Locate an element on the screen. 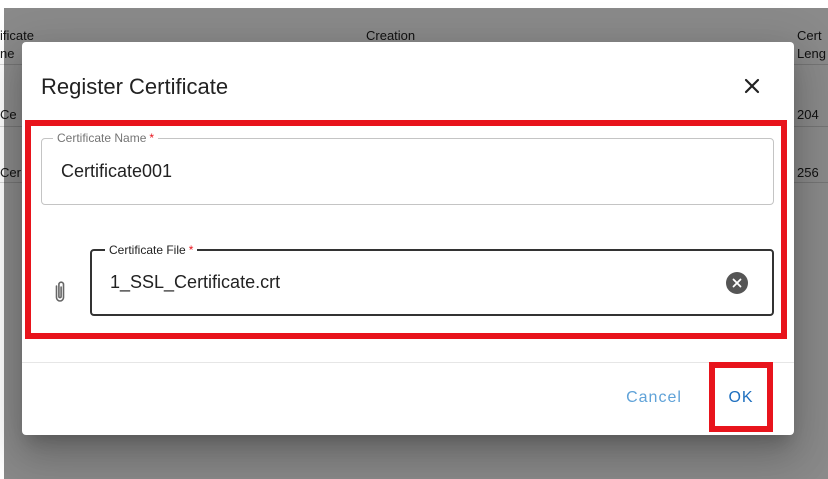 The image size is (828, 479). dialog-title: Register Certificate is located at coordinates (135, 86).